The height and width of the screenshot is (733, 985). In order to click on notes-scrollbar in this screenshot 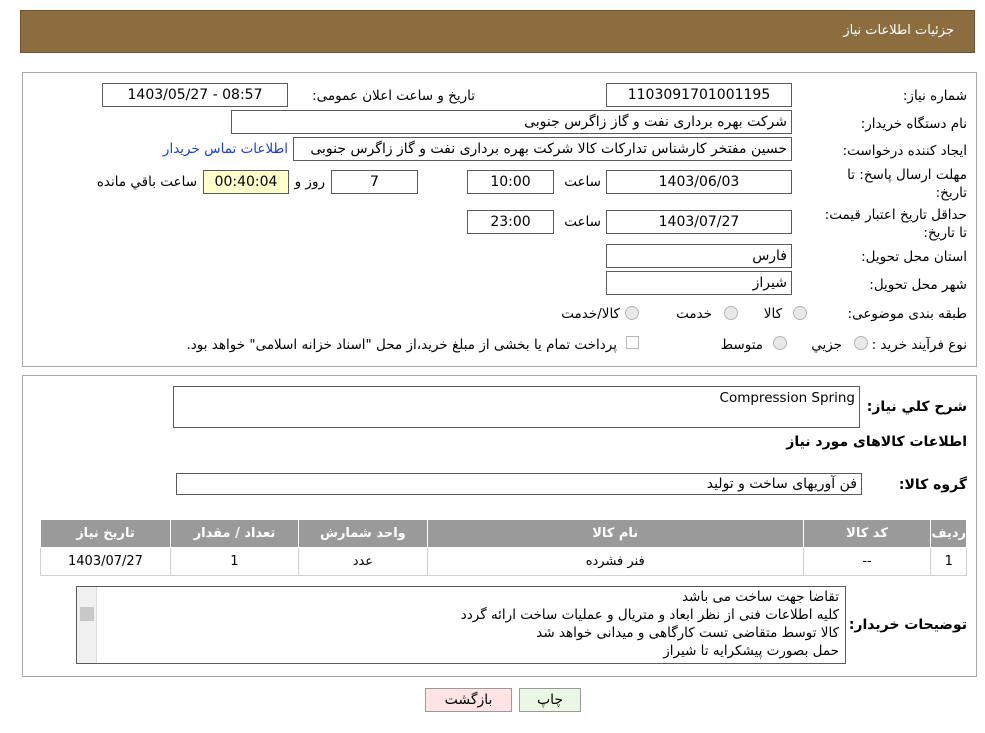, I will do `click(87, 625)`.